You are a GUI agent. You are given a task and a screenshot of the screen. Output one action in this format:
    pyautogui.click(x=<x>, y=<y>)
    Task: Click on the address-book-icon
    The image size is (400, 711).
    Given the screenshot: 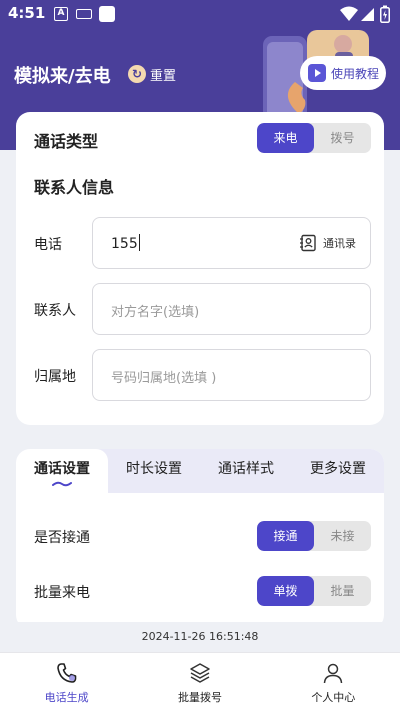 What is the action you would take?
    pyautogui.click(x=308, y=243)
    